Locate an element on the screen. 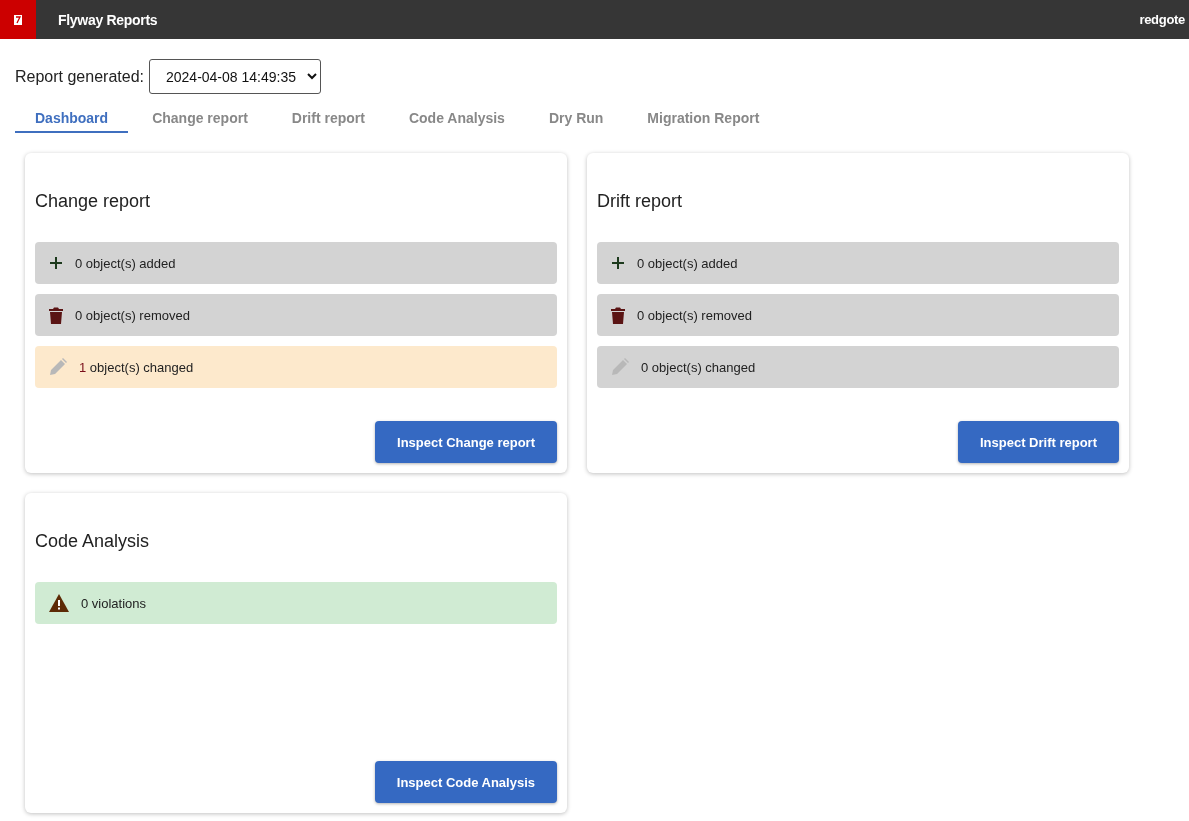 The height and width of the screenshot is (821, 1189). inspect-button: Inspect Change report is located at coordinates (466, 442).